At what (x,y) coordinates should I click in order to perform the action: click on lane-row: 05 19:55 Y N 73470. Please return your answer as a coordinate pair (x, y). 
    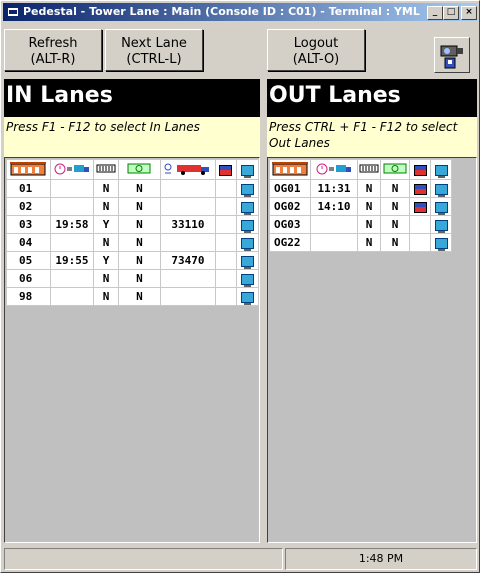
    Looking at the image, I should click on (132, 260).